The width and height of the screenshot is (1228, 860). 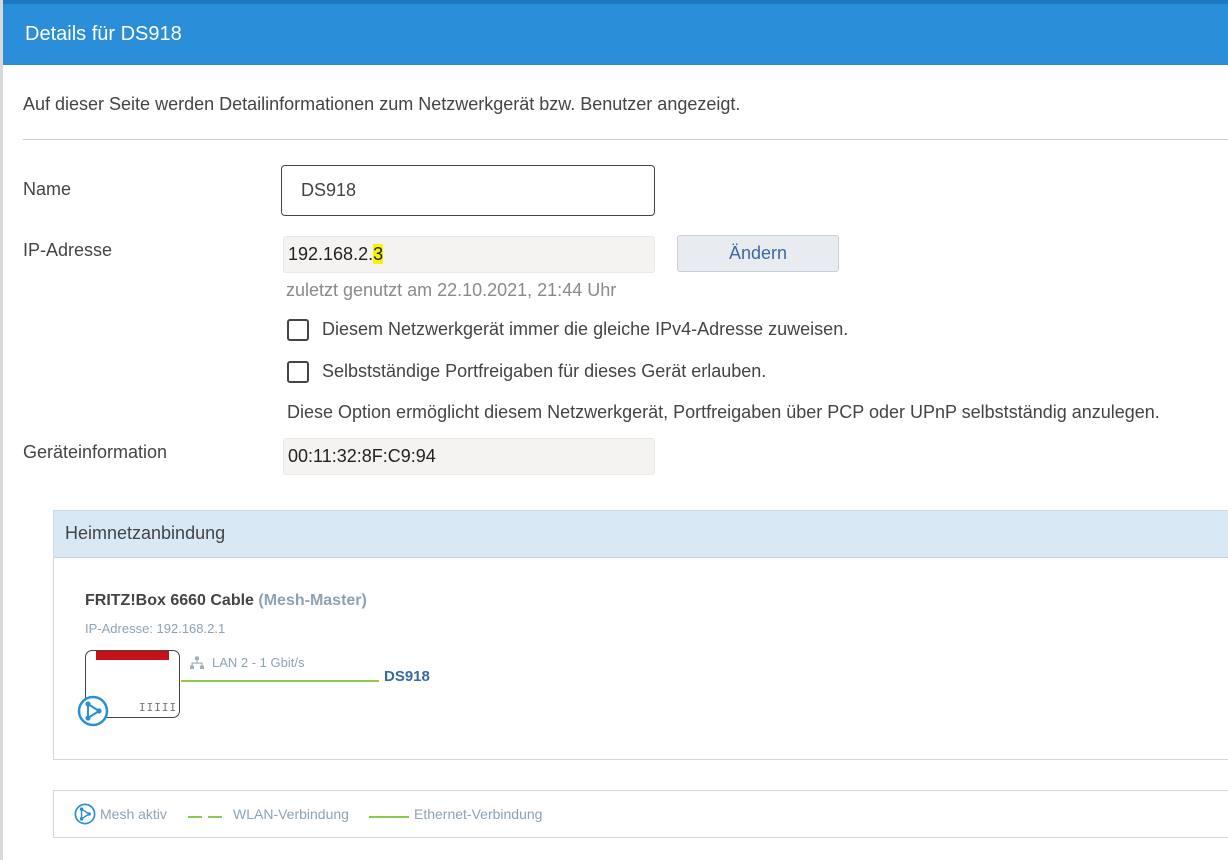 I want to click on ethernet-link-line, so click(x=280, y=681).